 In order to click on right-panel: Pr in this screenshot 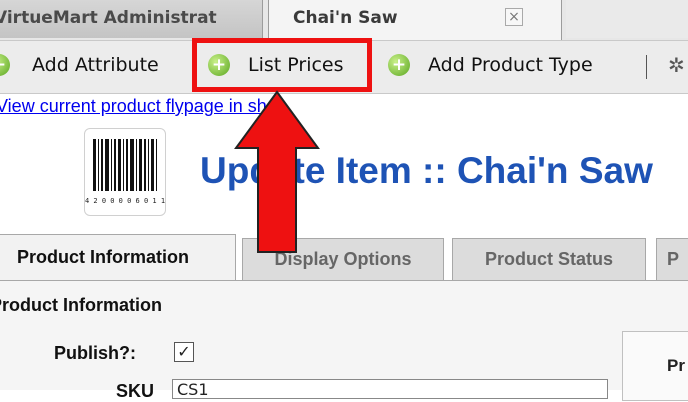, I will do `click(655, 366)`.